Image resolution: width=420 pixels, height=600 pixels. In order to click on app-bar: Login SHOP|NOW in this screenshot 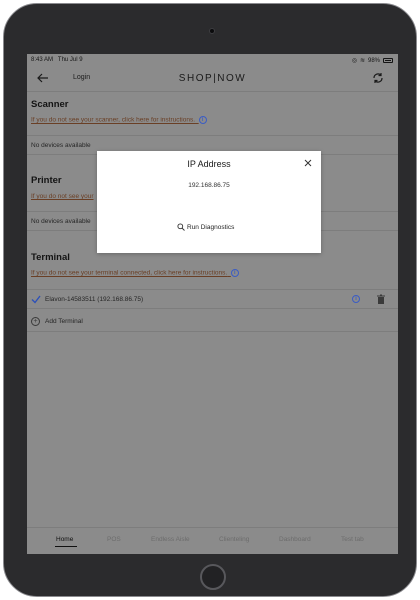, I will do `click(212, 79)`.